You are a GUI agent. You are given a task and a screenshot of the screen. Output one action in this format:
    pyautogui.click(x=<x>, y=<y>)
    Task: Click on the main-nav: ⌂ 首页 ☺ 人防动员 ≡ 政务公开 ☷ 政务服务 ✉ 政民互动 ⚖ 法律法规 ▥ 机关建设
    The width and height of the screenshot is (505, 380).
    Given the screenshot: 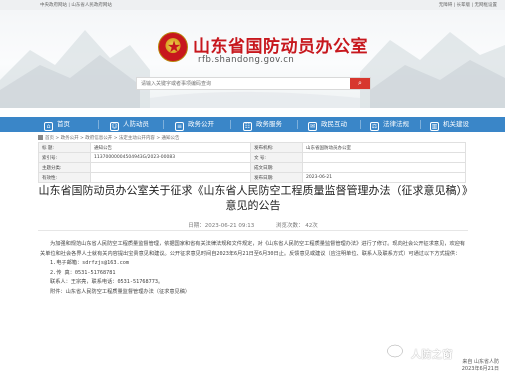 What is the action you would take?
    pyautogui.click(x=252, y=124)
    